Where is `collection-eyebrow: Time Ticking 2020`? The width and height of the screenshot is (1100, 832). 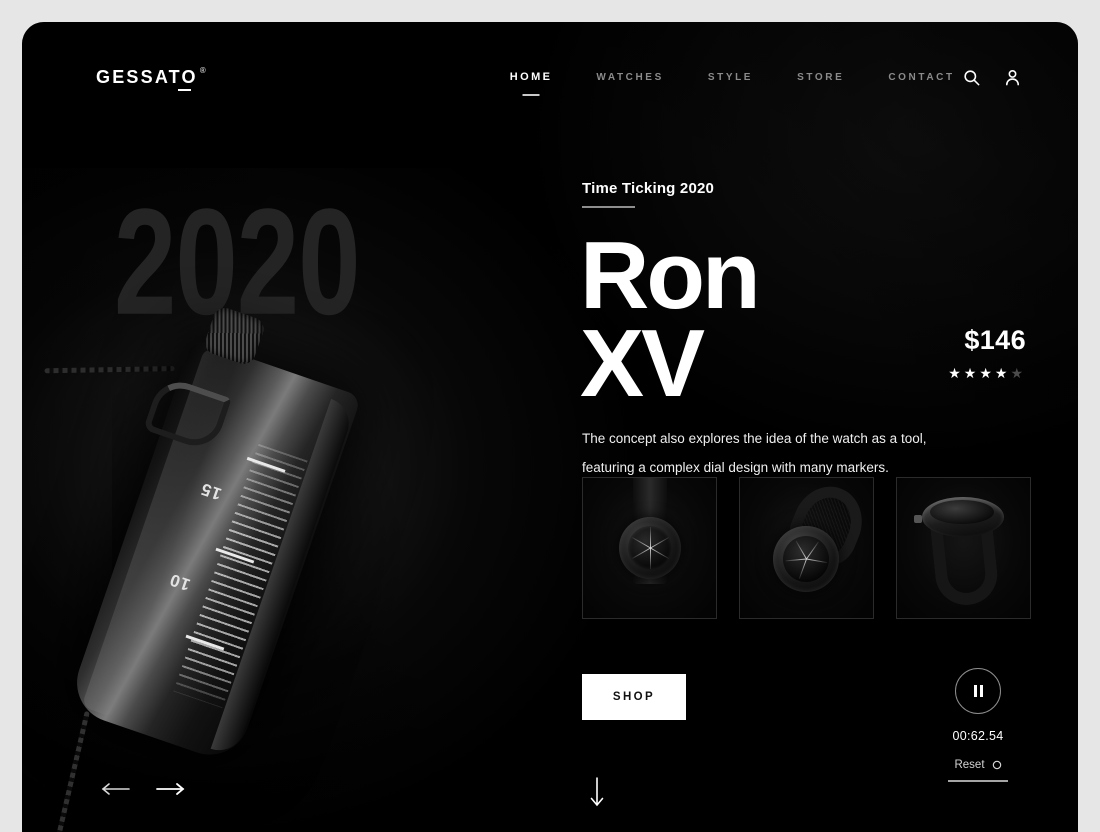 collection-eyebrow: Time Ticking 2020 is located at coordinates (648, 194).